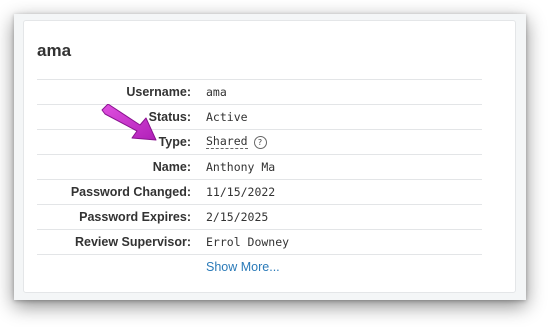  What do you see at coordinates (260, 142) in the screenshot?
I see `help-icon: ?` at bounding box center [260, 142].